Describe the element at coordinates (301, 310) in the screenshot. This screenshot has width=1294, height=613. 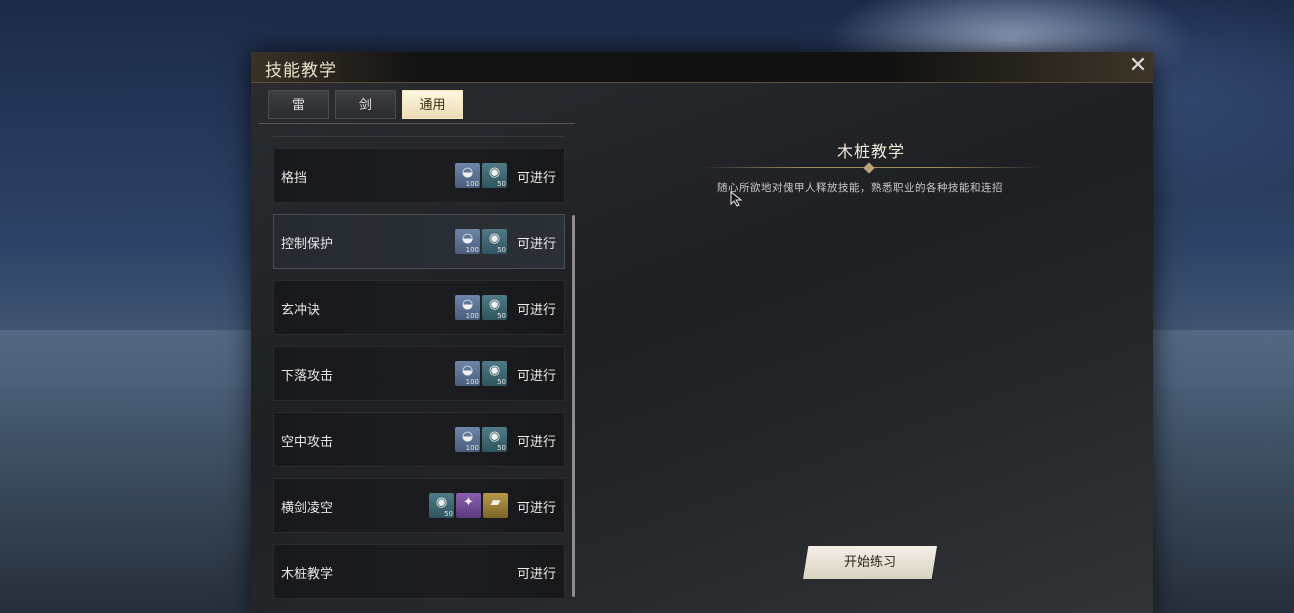
I see `skill-name: 玄冲诀` at that location.